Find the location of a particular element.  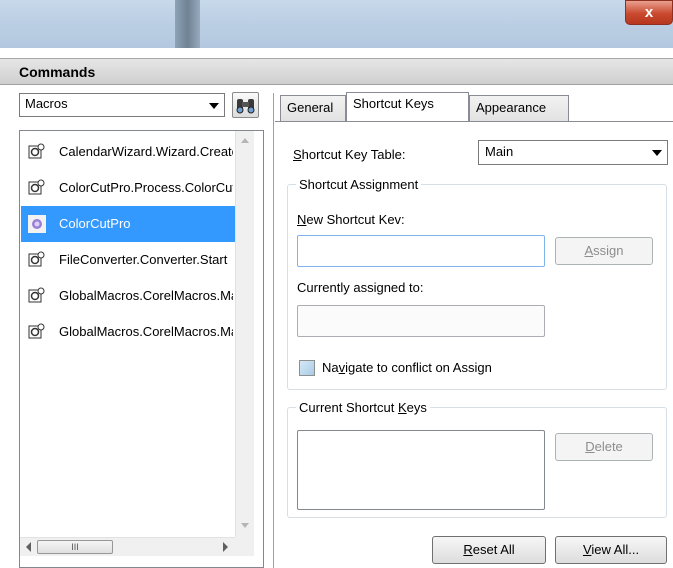

current-shortcut-keys-list is located at coordinates (421, 470).